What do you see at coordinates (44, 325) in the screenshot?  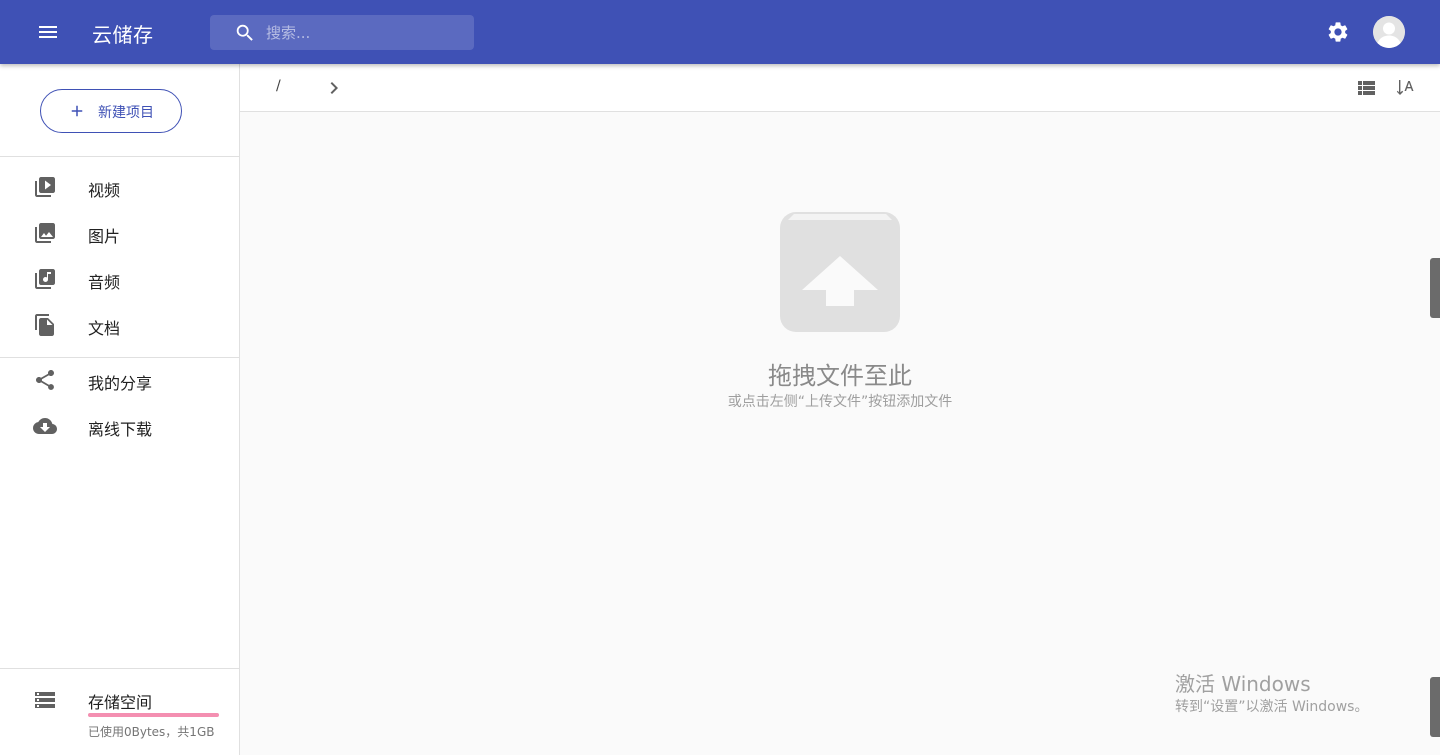 I see `file-copy-icon` at bounding box center [44, 325].